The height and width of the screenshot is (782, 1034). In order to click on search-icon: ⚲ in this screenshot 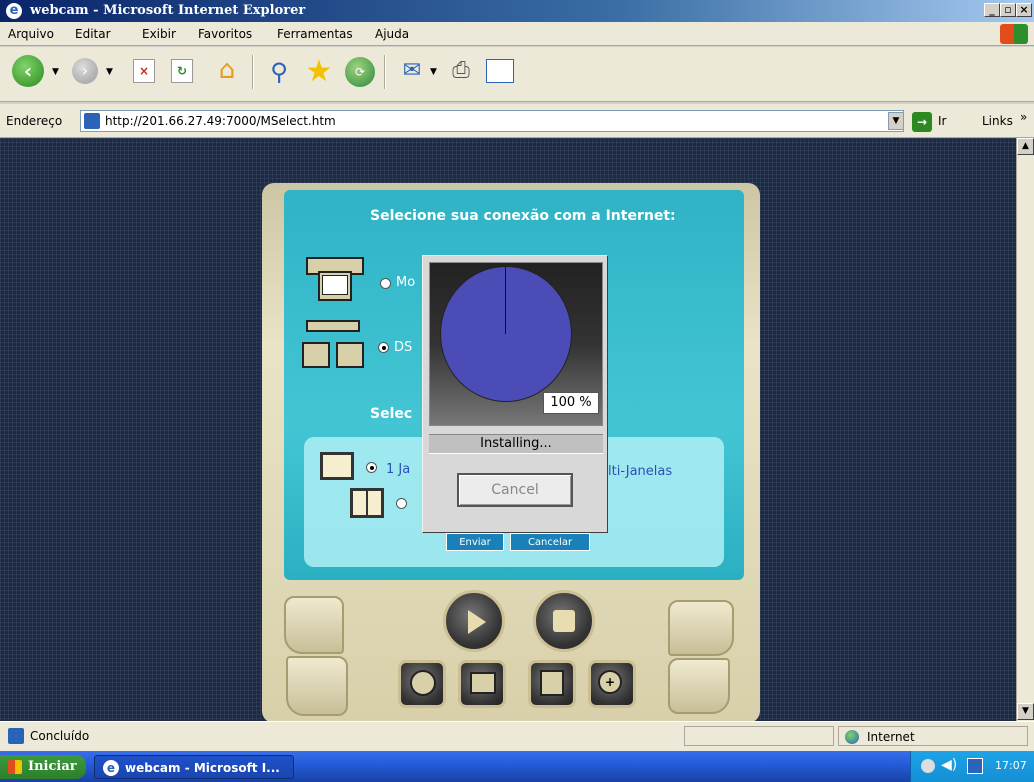, I will do `click(279, 72)`.